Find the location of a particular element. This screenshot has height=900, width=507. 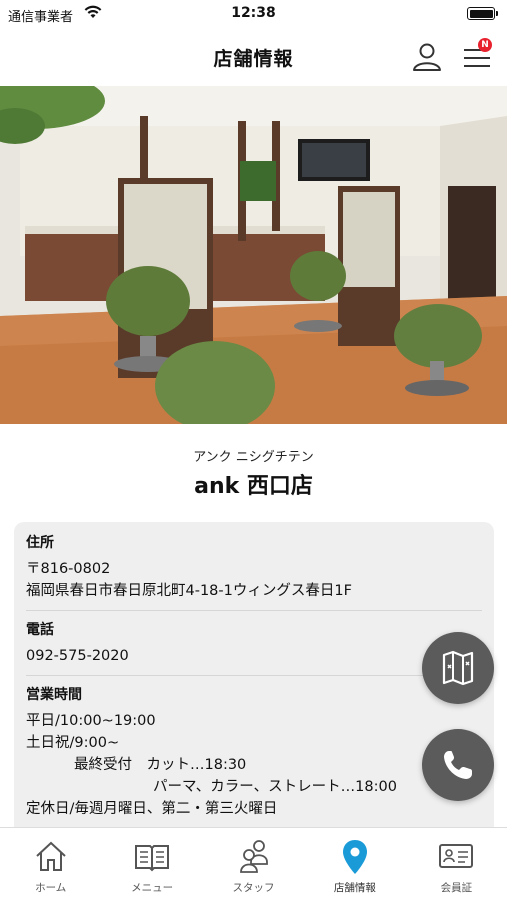

book-icon is located at coordinates (152, 858).